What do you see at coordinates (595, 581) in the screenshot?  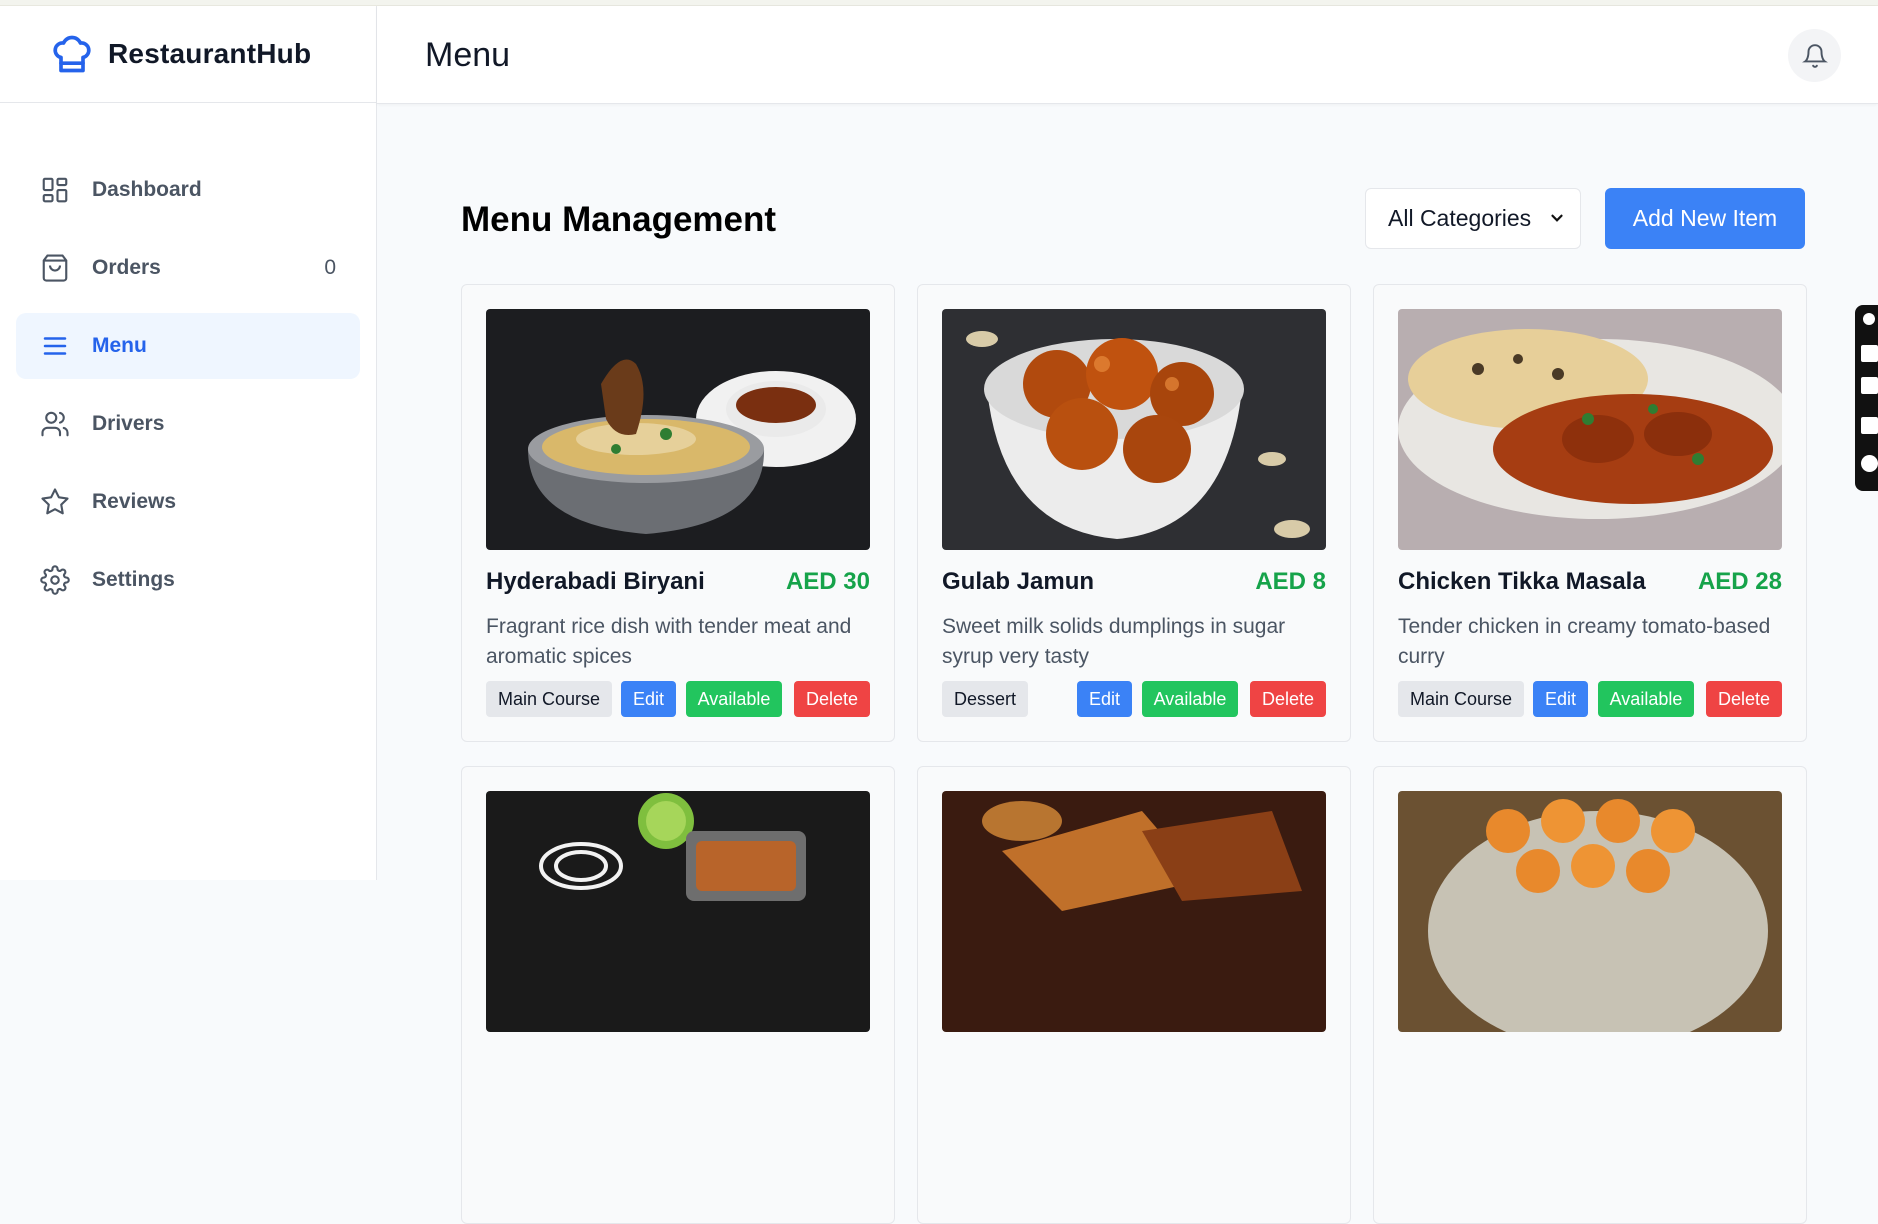 I see `item-name: Hyderabadi Biryani` at bounding box center [595, 581].